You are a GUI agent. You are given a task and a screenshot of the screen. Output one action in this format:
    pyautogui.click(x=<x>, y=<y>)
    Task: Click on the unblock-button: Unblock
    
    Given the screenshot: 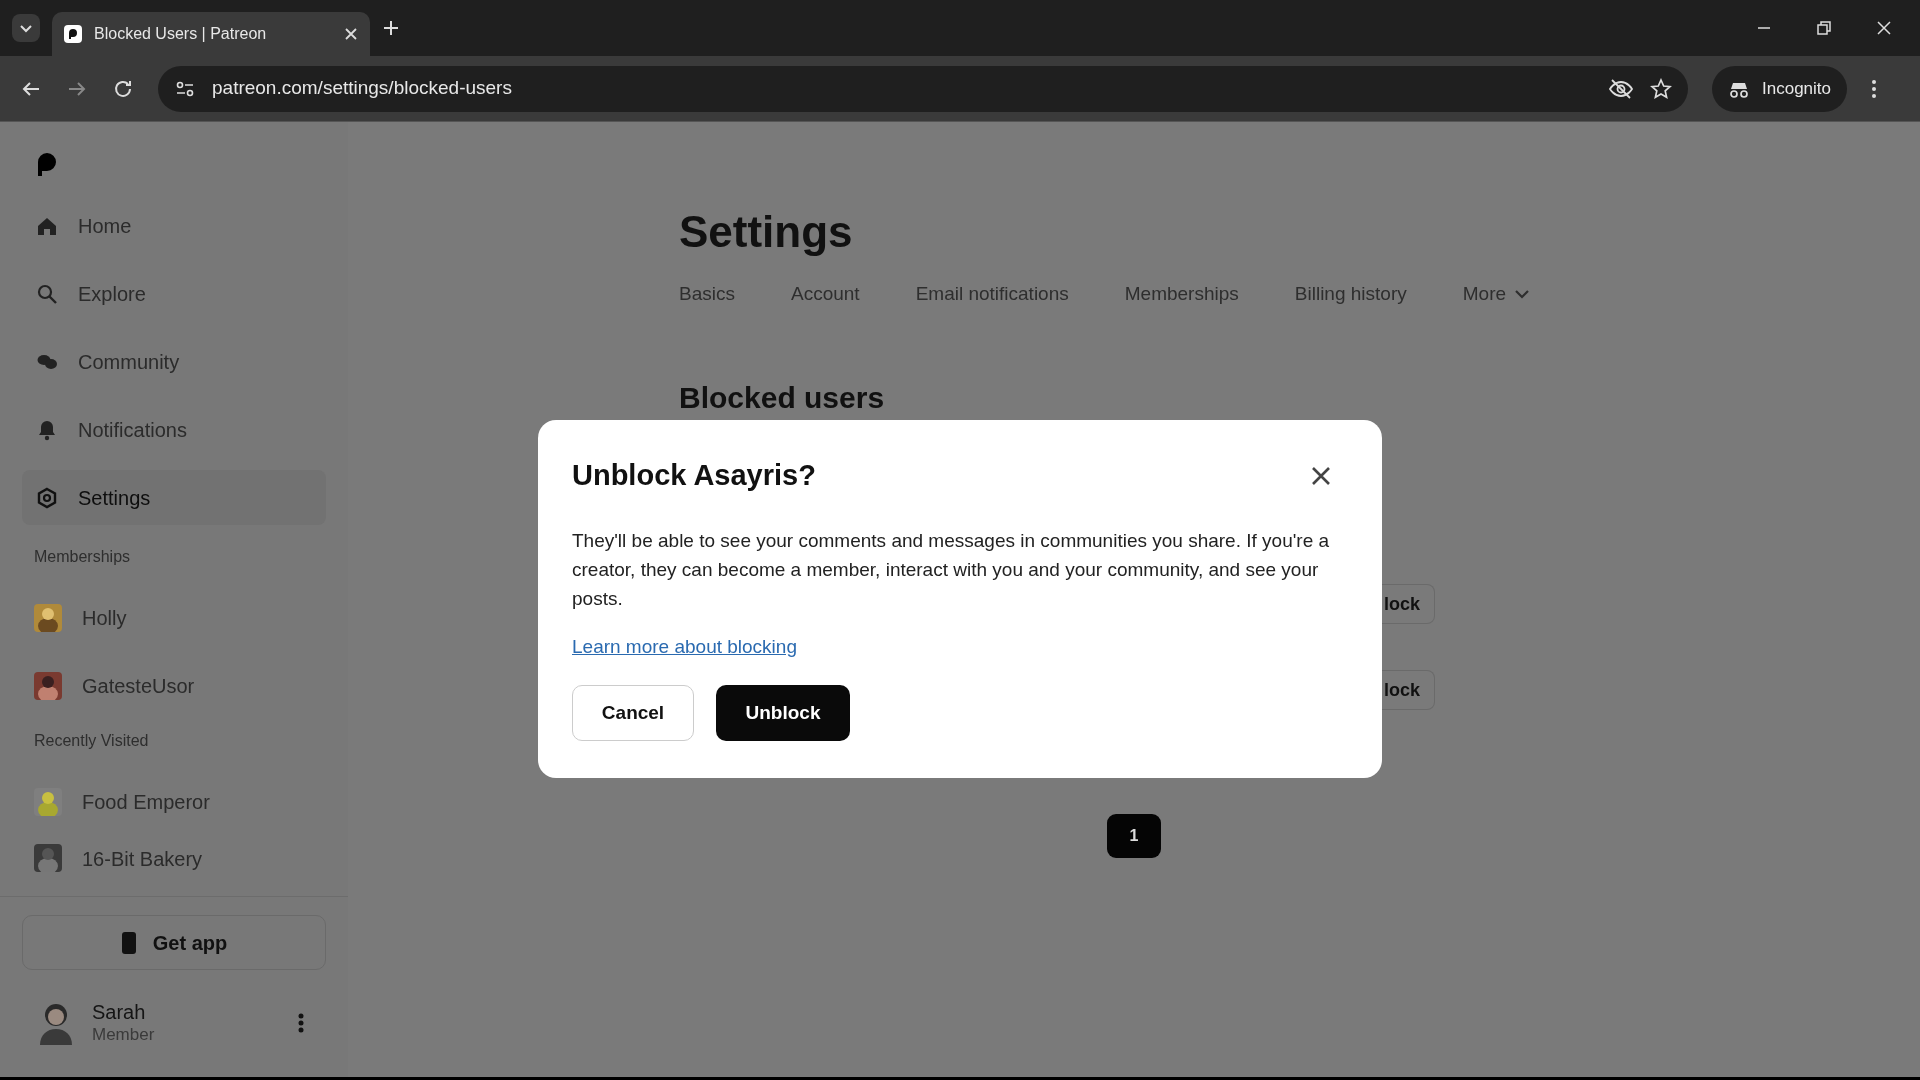 What is the action you would take?
    pyautogui.click(x=783, y=713)
    